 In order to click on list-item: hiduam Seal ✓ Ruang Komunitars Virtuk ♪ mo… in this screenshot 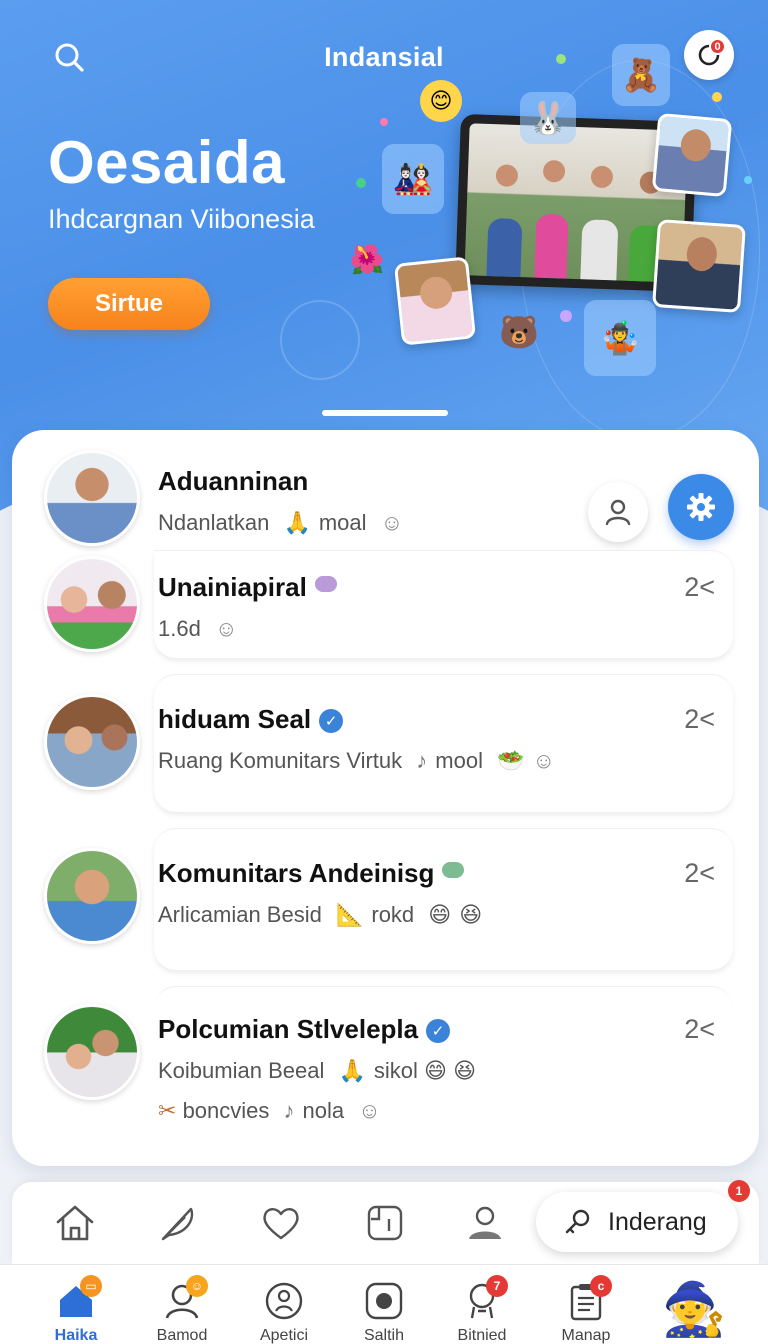, I will do `click(385, 737)`.